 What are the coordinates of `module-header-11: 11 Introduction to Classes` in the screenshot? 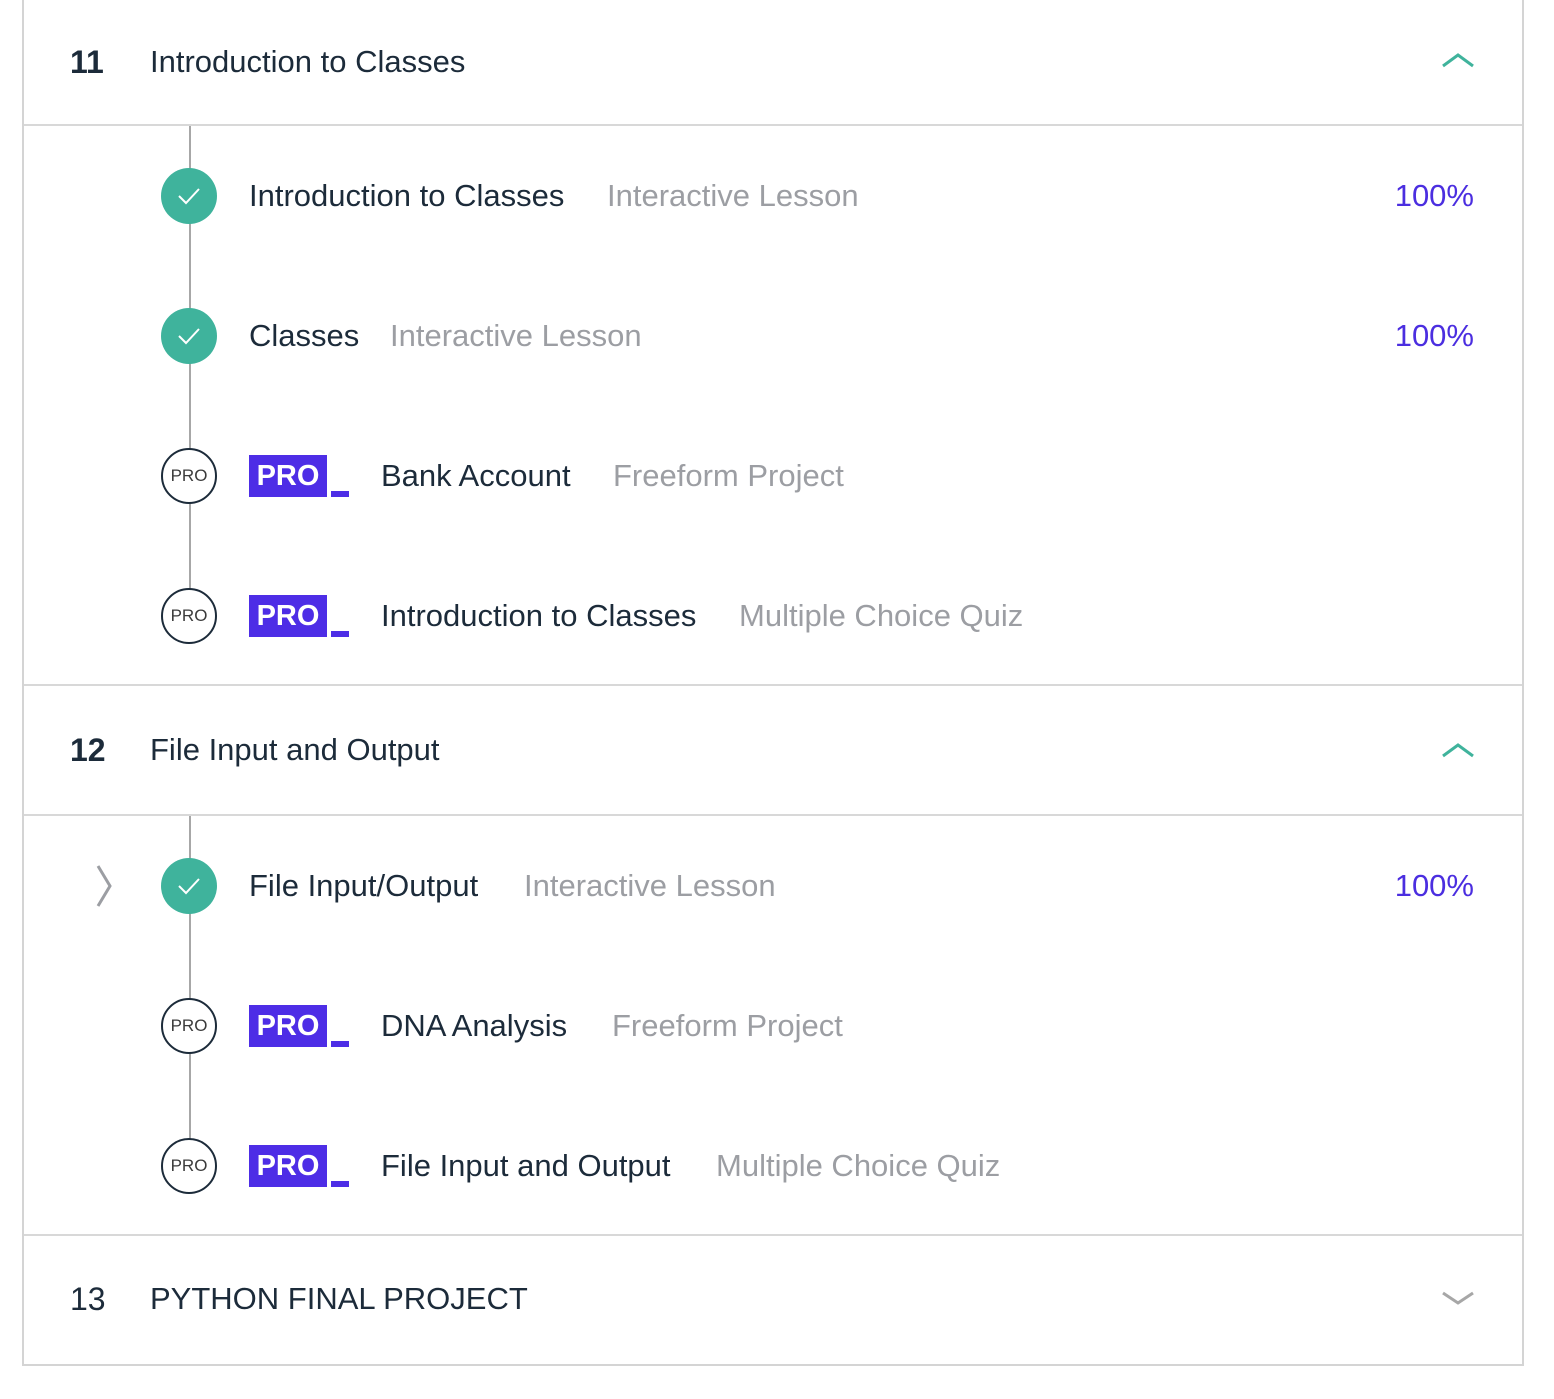 It's located at (773, 63).